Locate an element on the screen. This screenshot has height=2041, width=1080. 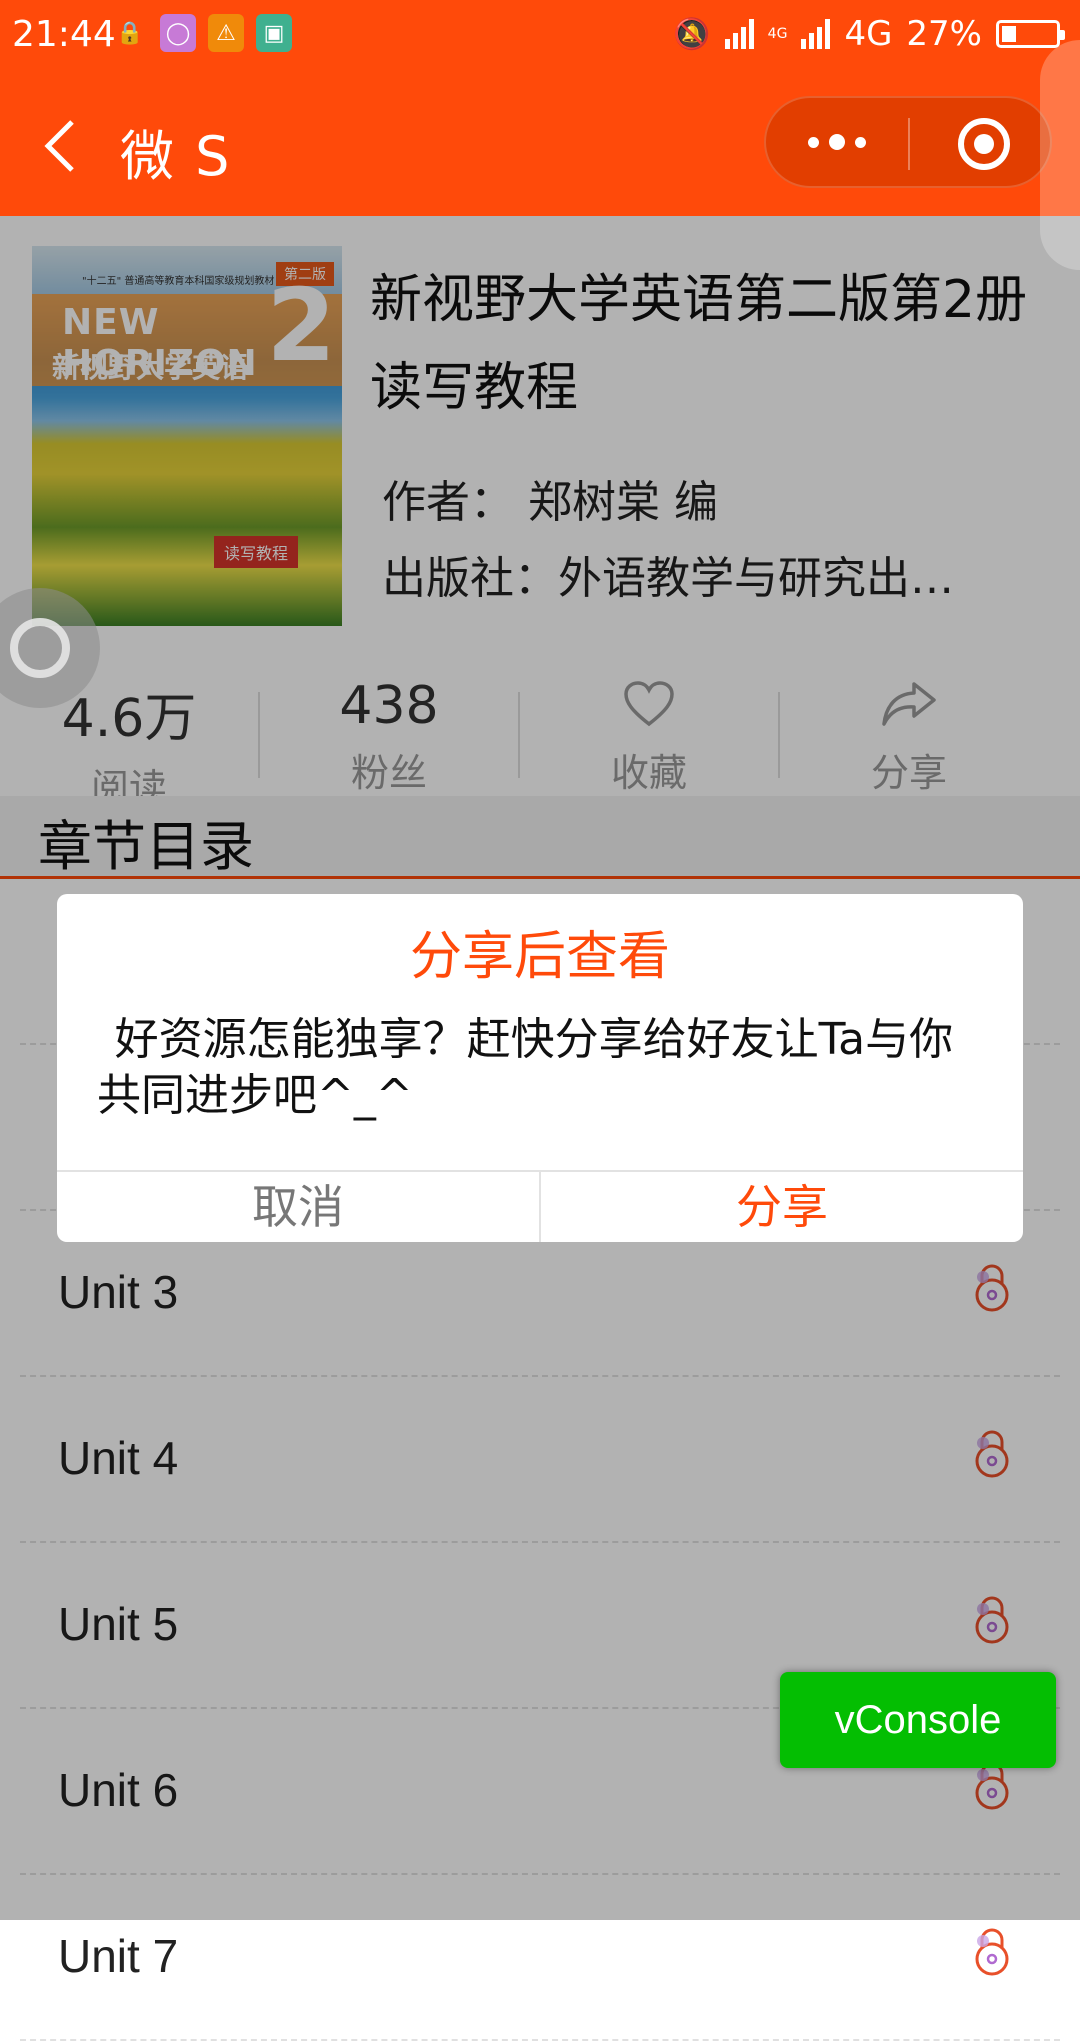
dialog-title: 分享后查看 is located at coordinates (539, 957).